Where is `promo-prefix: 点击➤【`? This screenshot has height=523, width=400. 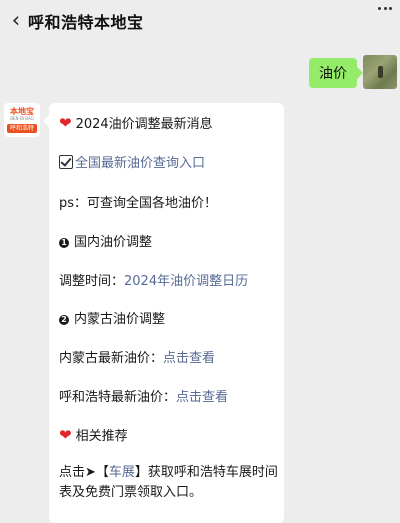 promo-prefix: 点击➤【 is located at coordinates (84, 472).